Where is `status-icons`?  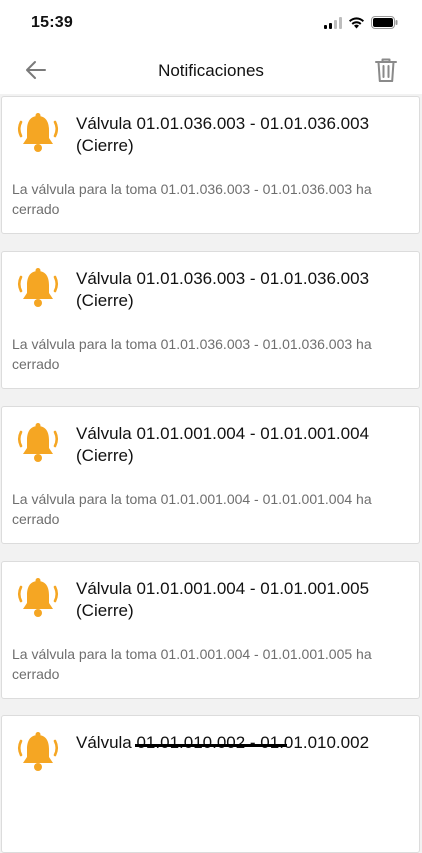
status-icons is located at coordinates (361, 22).